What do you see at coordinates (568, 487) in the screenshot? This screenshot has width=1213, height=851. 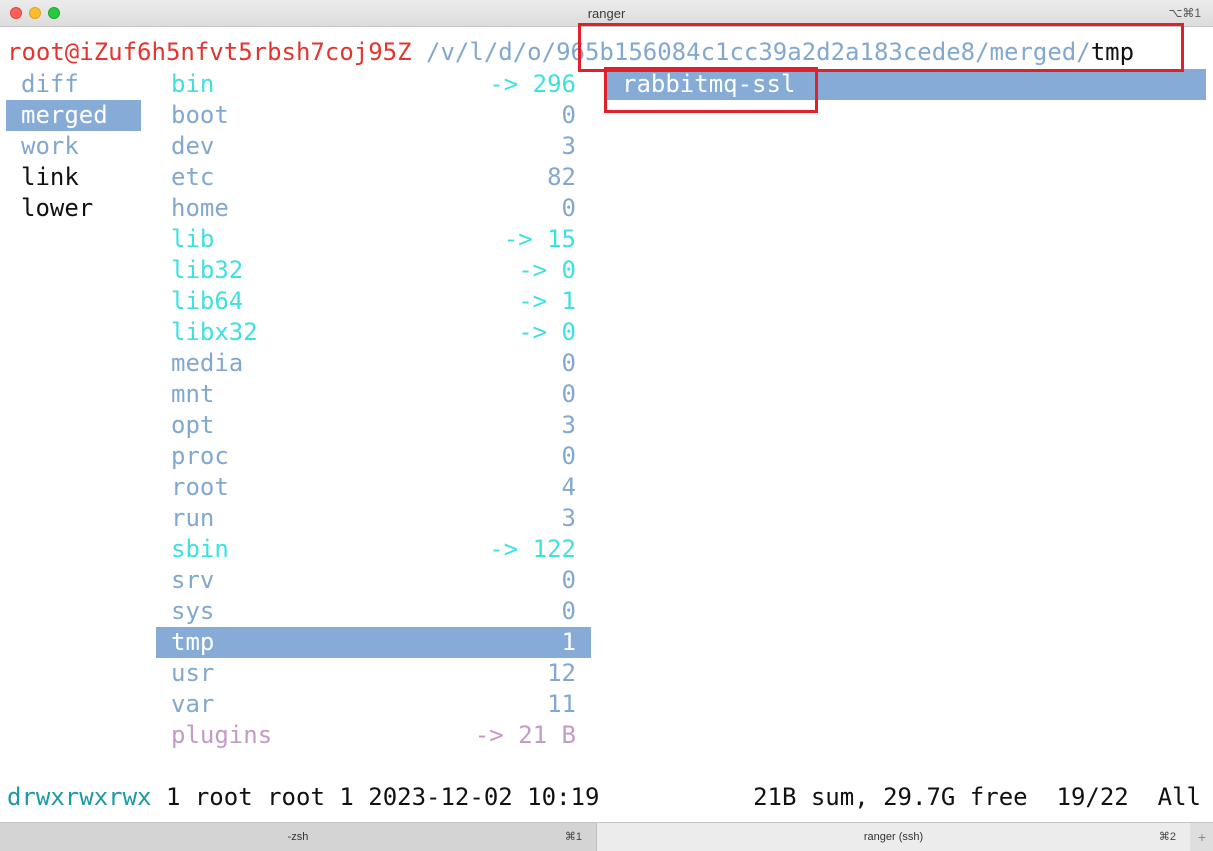 I see `file-size: 4` at bounding box center [568, 487].